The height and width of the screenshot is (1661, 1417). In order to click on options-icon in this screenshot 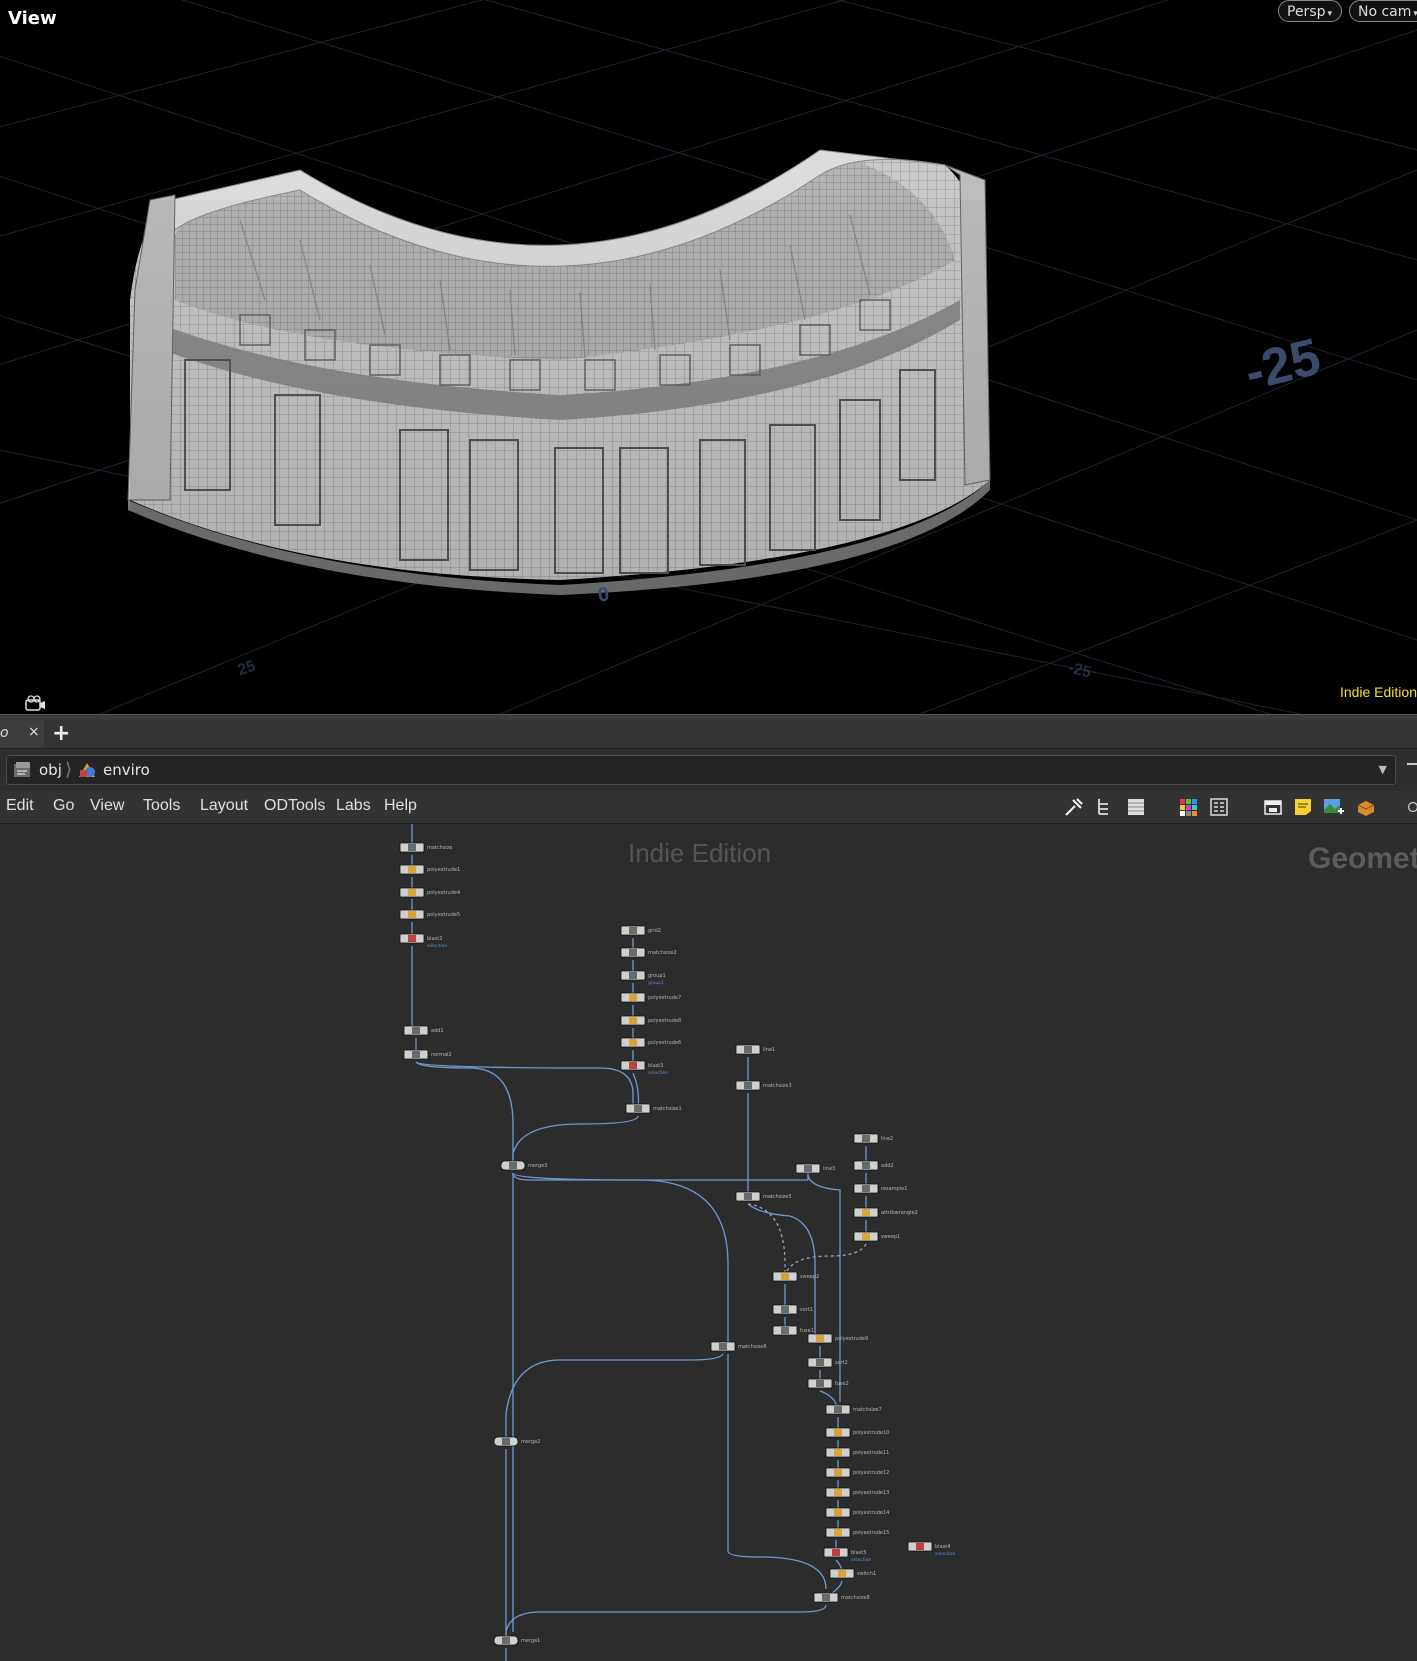, I will do `click(1411, 807)`.